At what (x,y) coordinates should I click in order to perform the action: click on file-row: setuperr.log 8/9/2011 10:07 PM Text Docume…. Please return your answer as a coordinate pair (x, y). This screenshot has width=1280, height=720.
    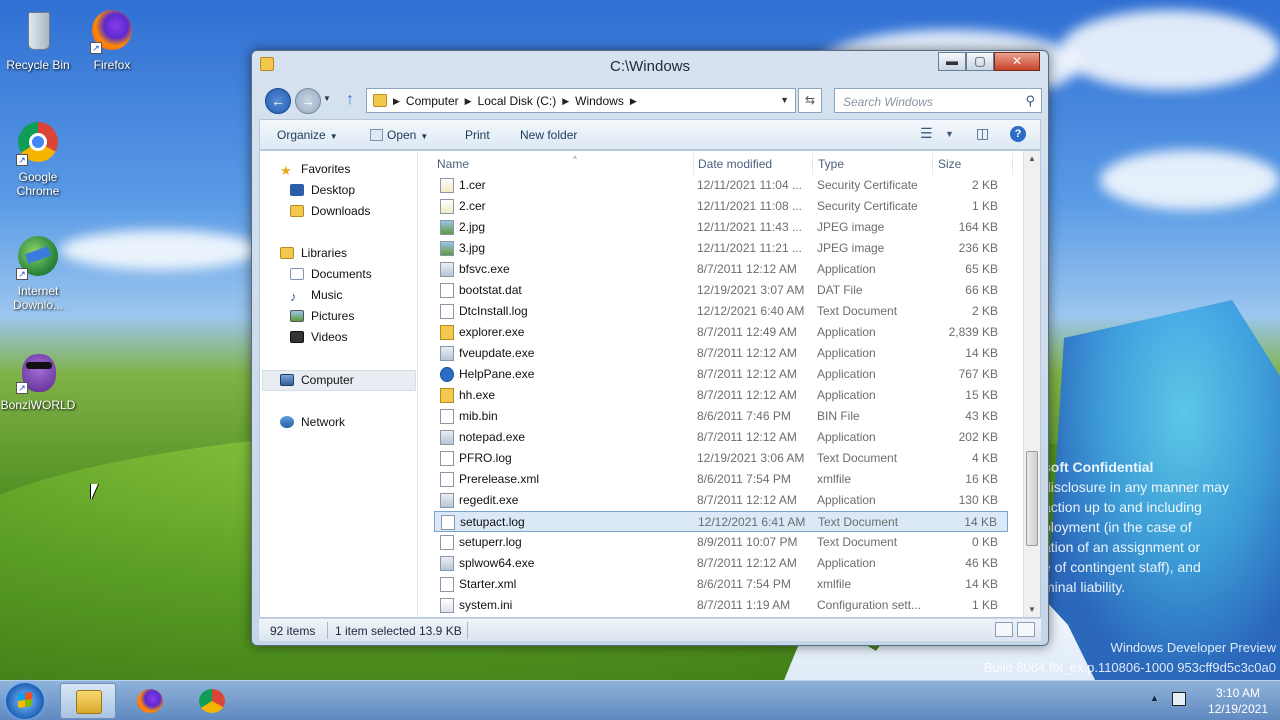
    Looking at the image, I should click on (721, 542).